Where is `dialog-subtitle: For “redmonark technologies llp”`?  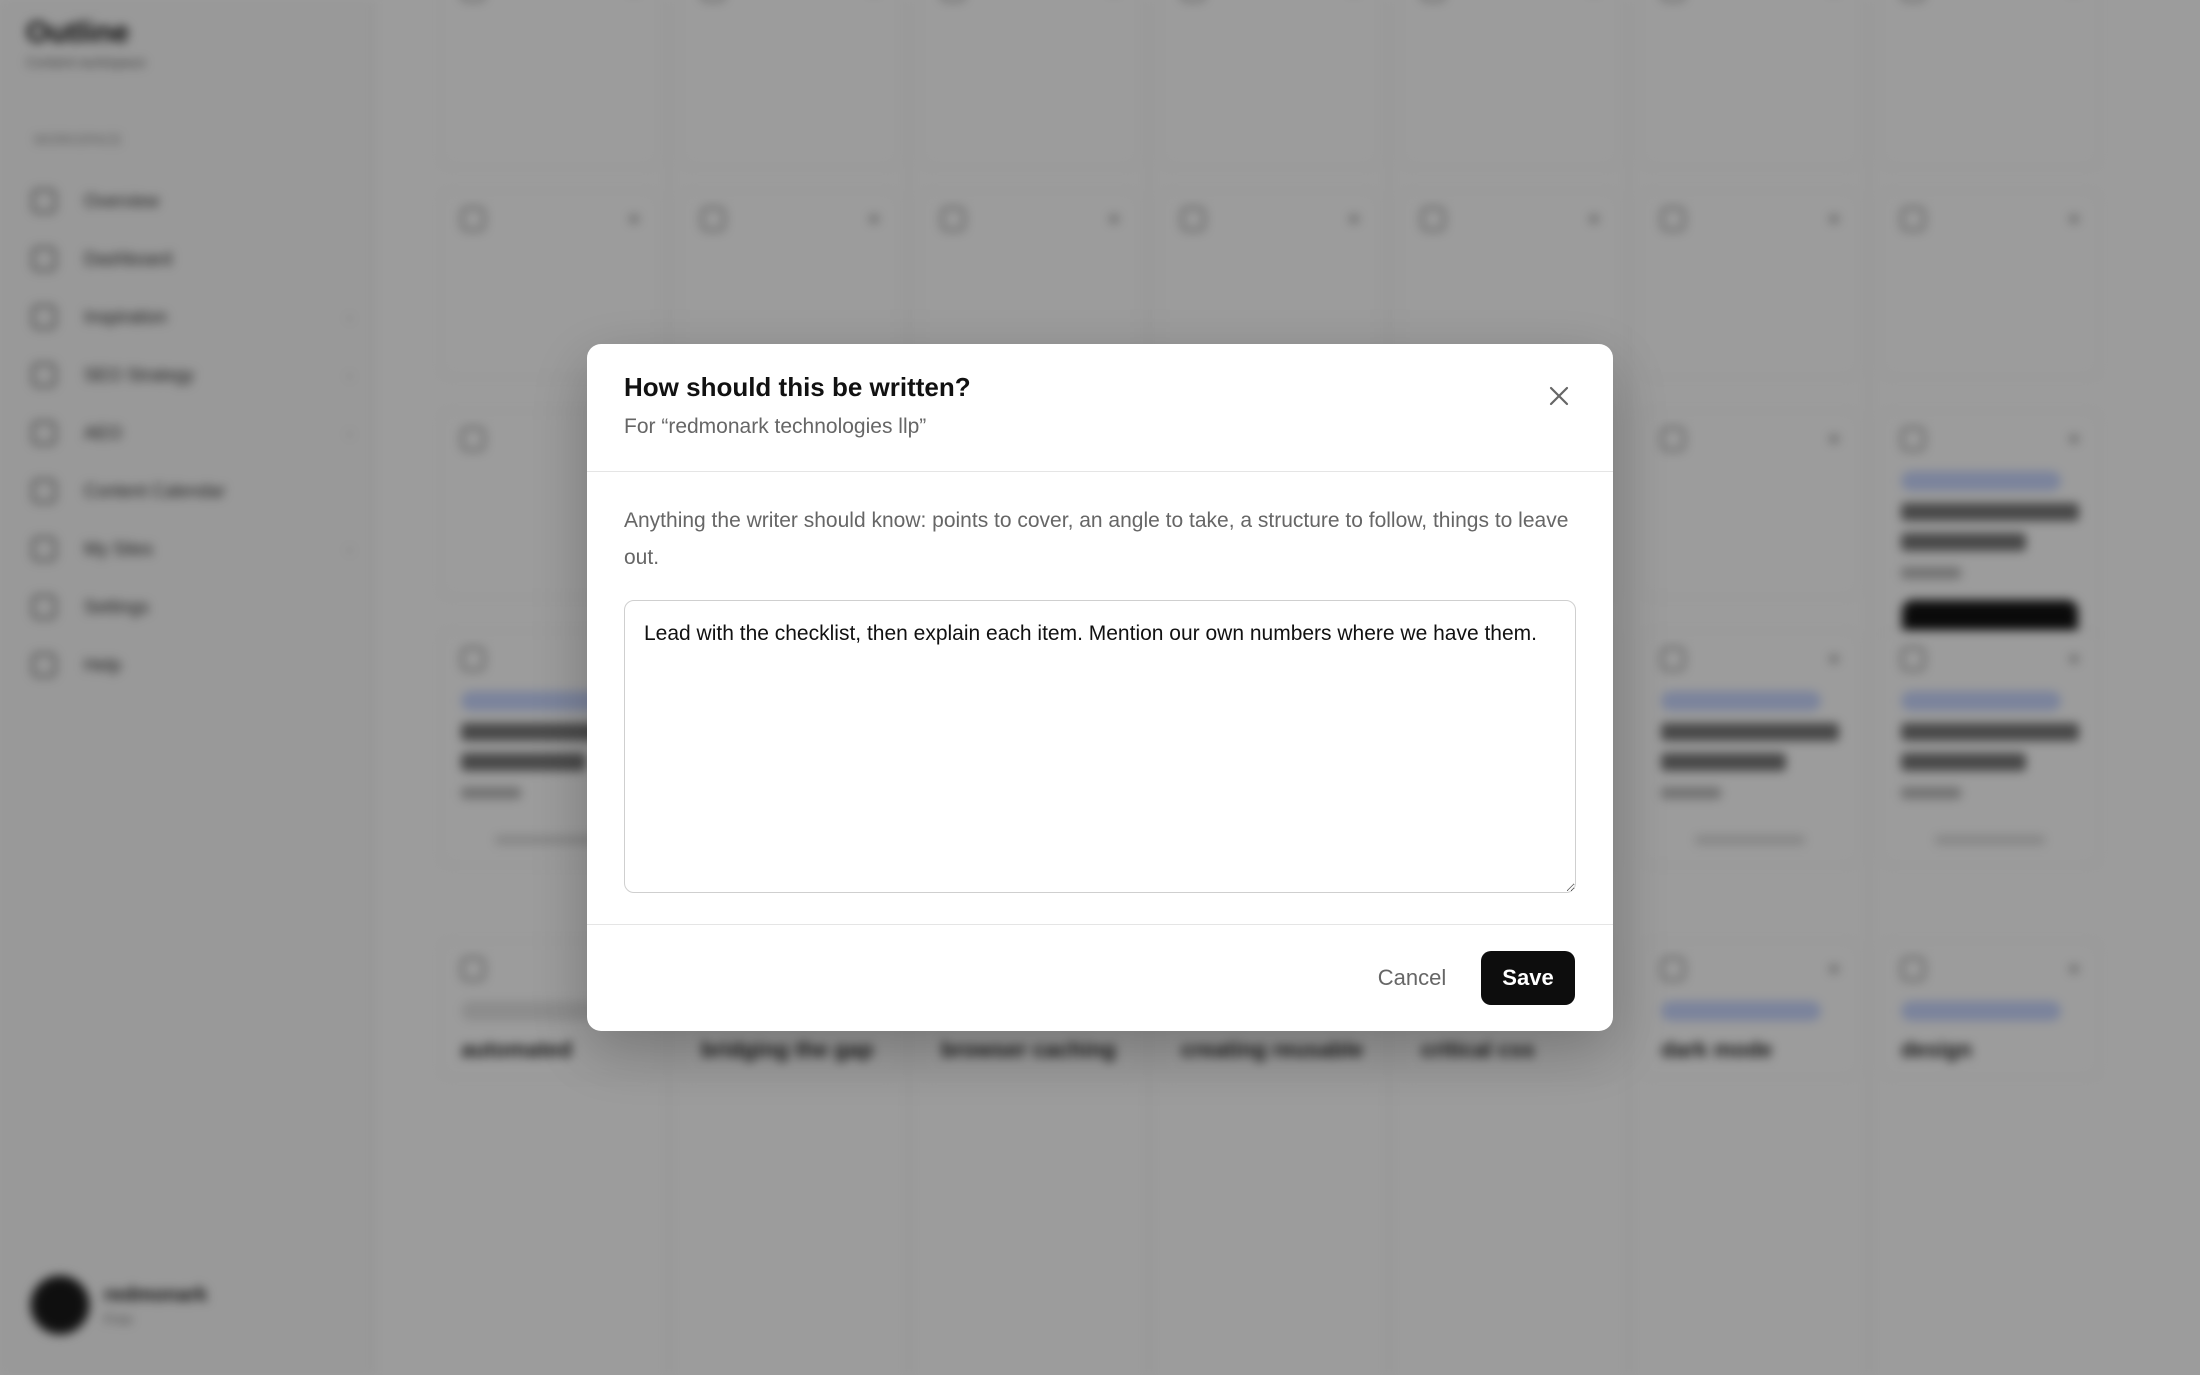
dialog-subtitle: For “redmonark technologies llp” is located at coordinates (775, 426).